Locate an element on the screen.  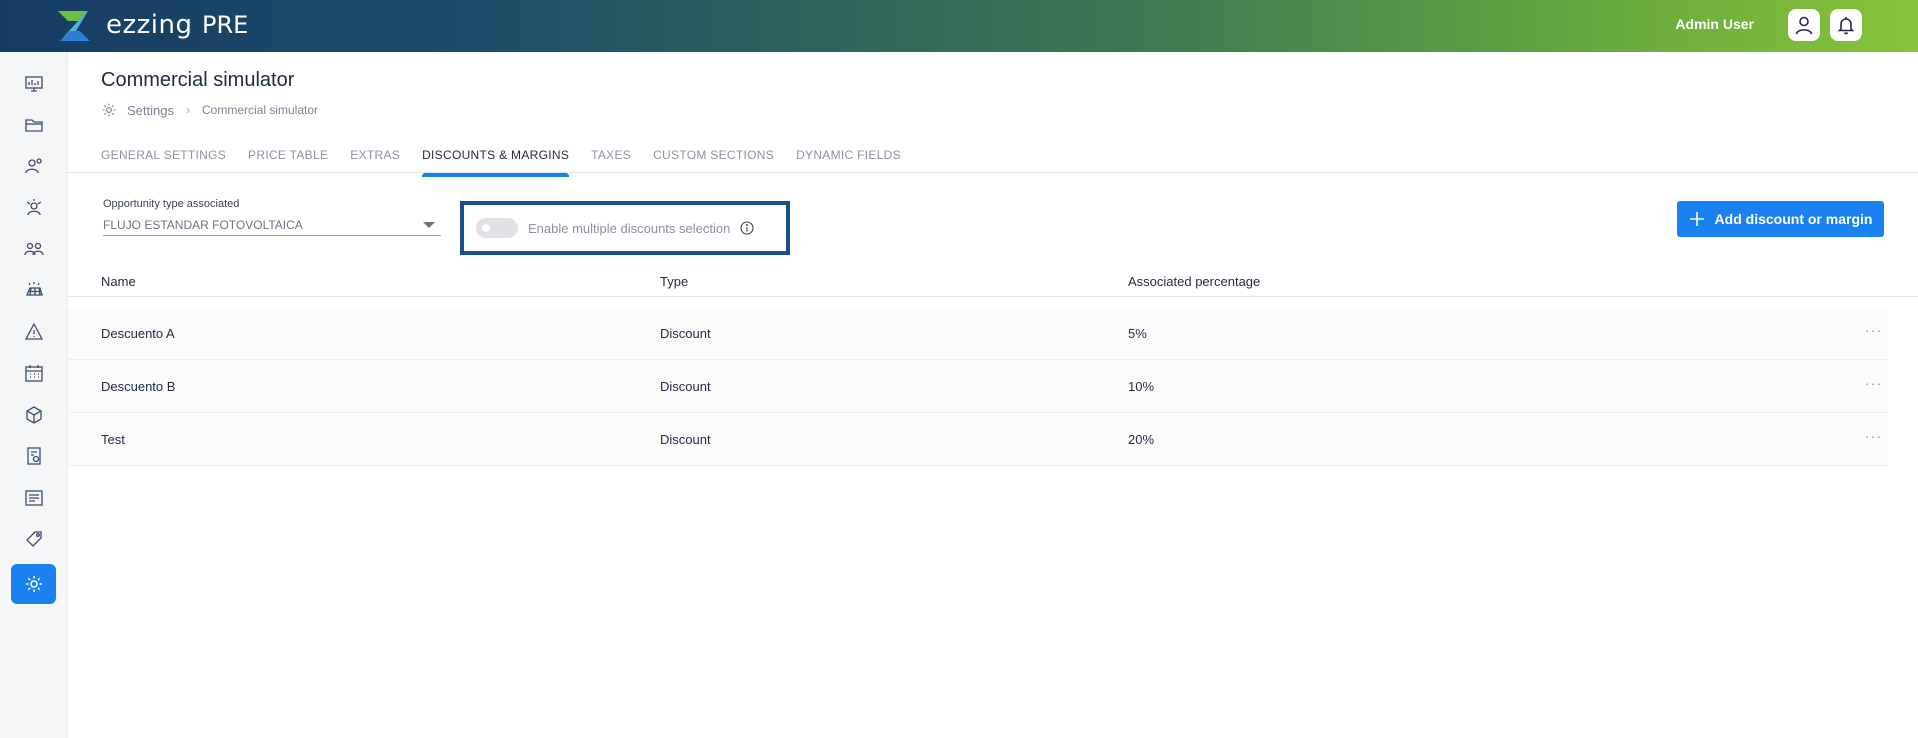
table-row: Descuento B Discount 10% ··· is located at coordinates (978, 387).